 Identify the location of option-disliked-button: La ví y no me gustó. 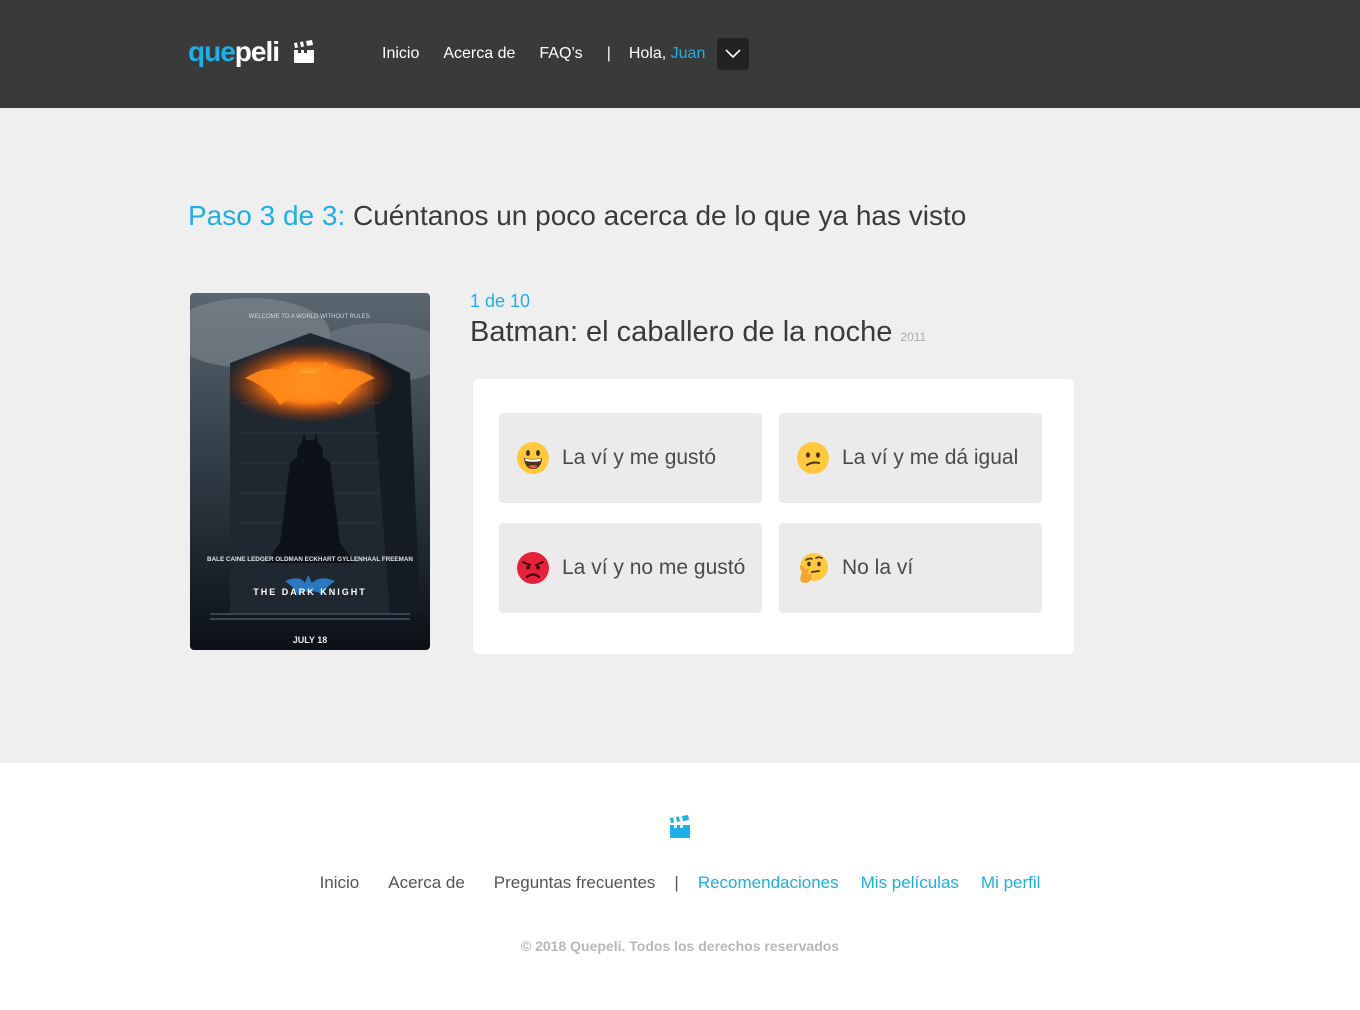
(630, 568).